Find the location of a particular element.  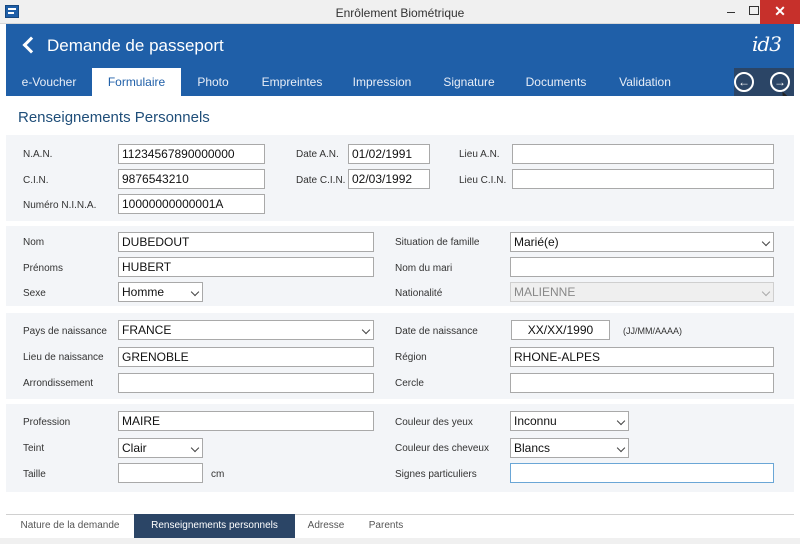

nan-label: N.A.N. is located at coordinates (38, 154).